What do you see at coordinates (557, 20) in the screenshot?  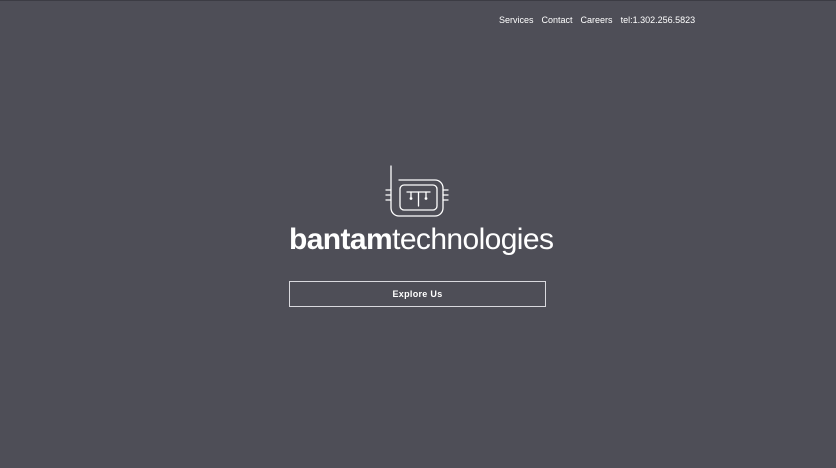 I see `nav-contact-link: Contact` at bounding box center [557, 20].